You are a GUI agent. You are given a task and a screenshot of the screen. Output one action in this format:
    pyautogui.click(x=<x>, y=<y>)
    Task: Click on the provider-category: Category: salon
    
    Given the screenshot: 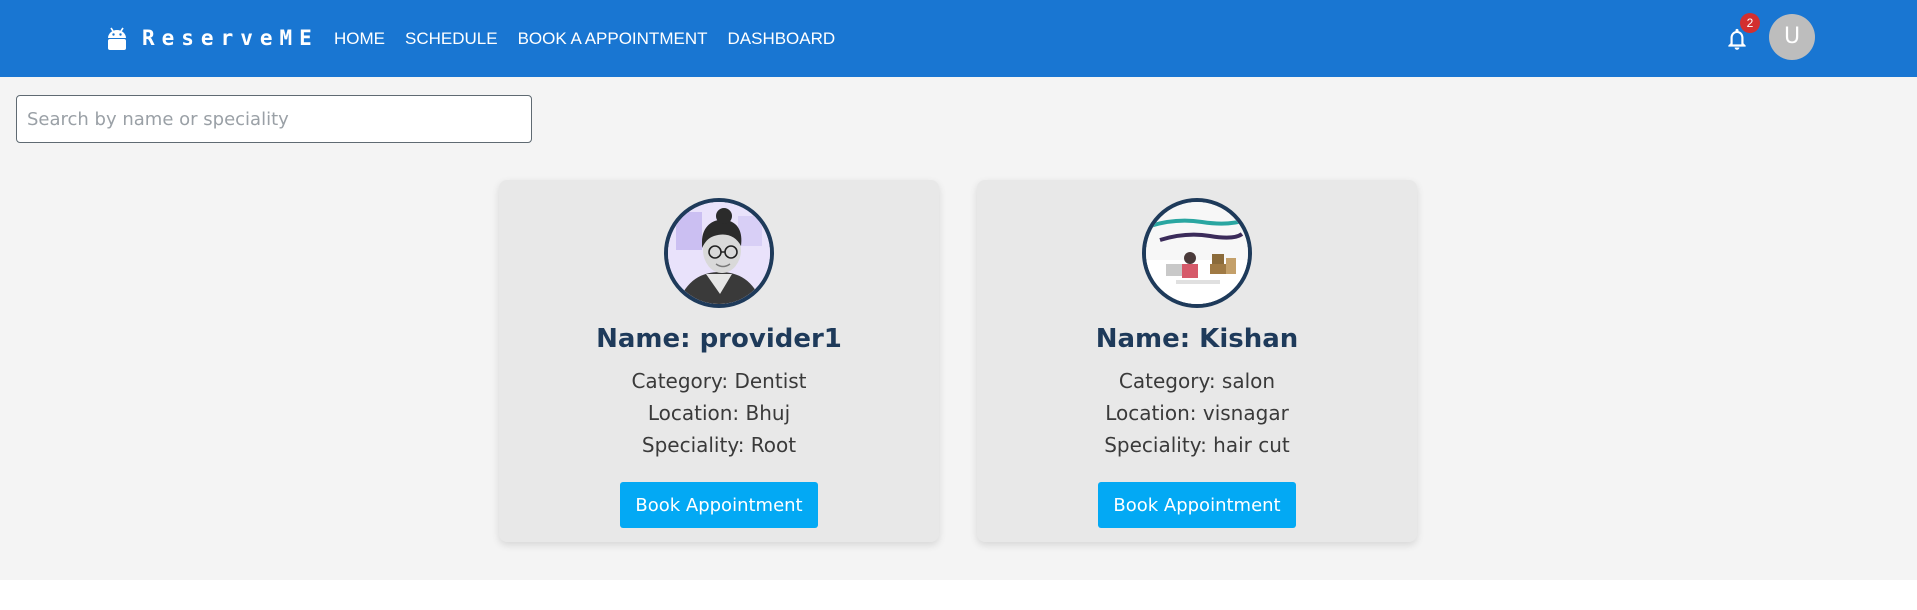 What is the action you would take?
    pyautogui.click(x=1197, y=381)
    